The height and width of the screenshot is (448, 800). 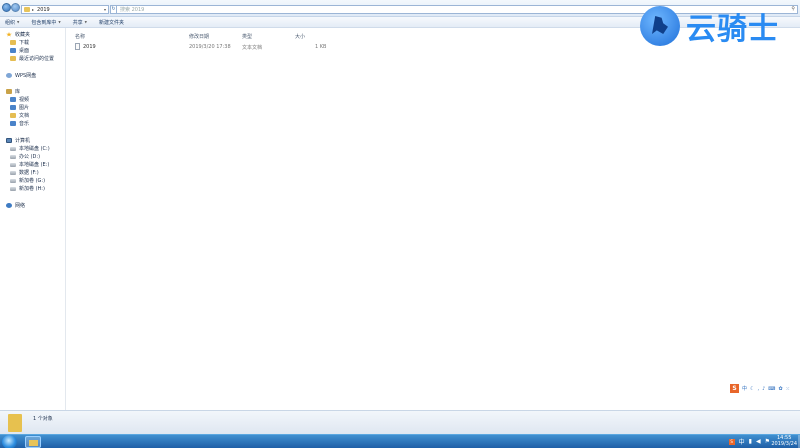 I want to click on sidebar-item-videos: 视频, so click(x=19, y=99).